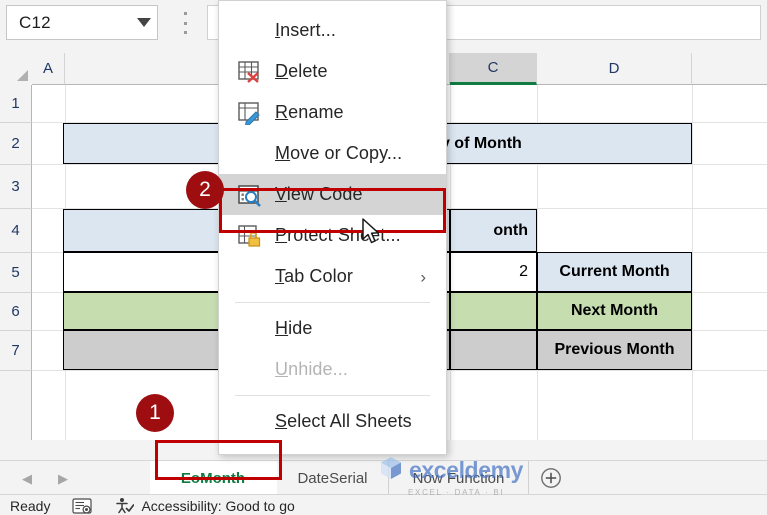  What do you see at coordinates (213, 478) in the screenshot?
I see `sheet-tab-eomonth: EoMonth` at bounding box center [213, 478].